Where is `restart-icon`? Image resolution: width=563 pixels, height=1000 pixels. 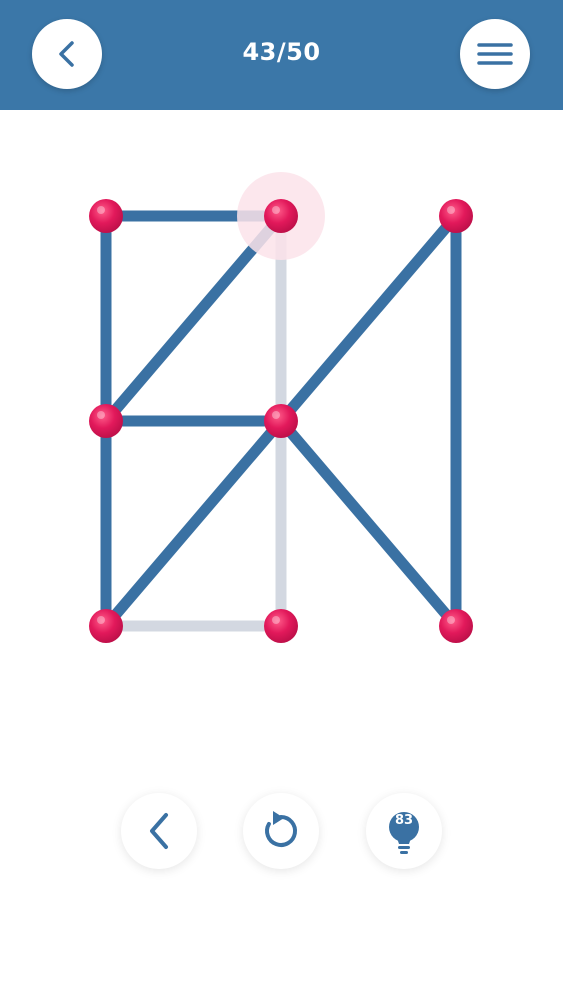 restart-icon is located at coordinates (281, 829).